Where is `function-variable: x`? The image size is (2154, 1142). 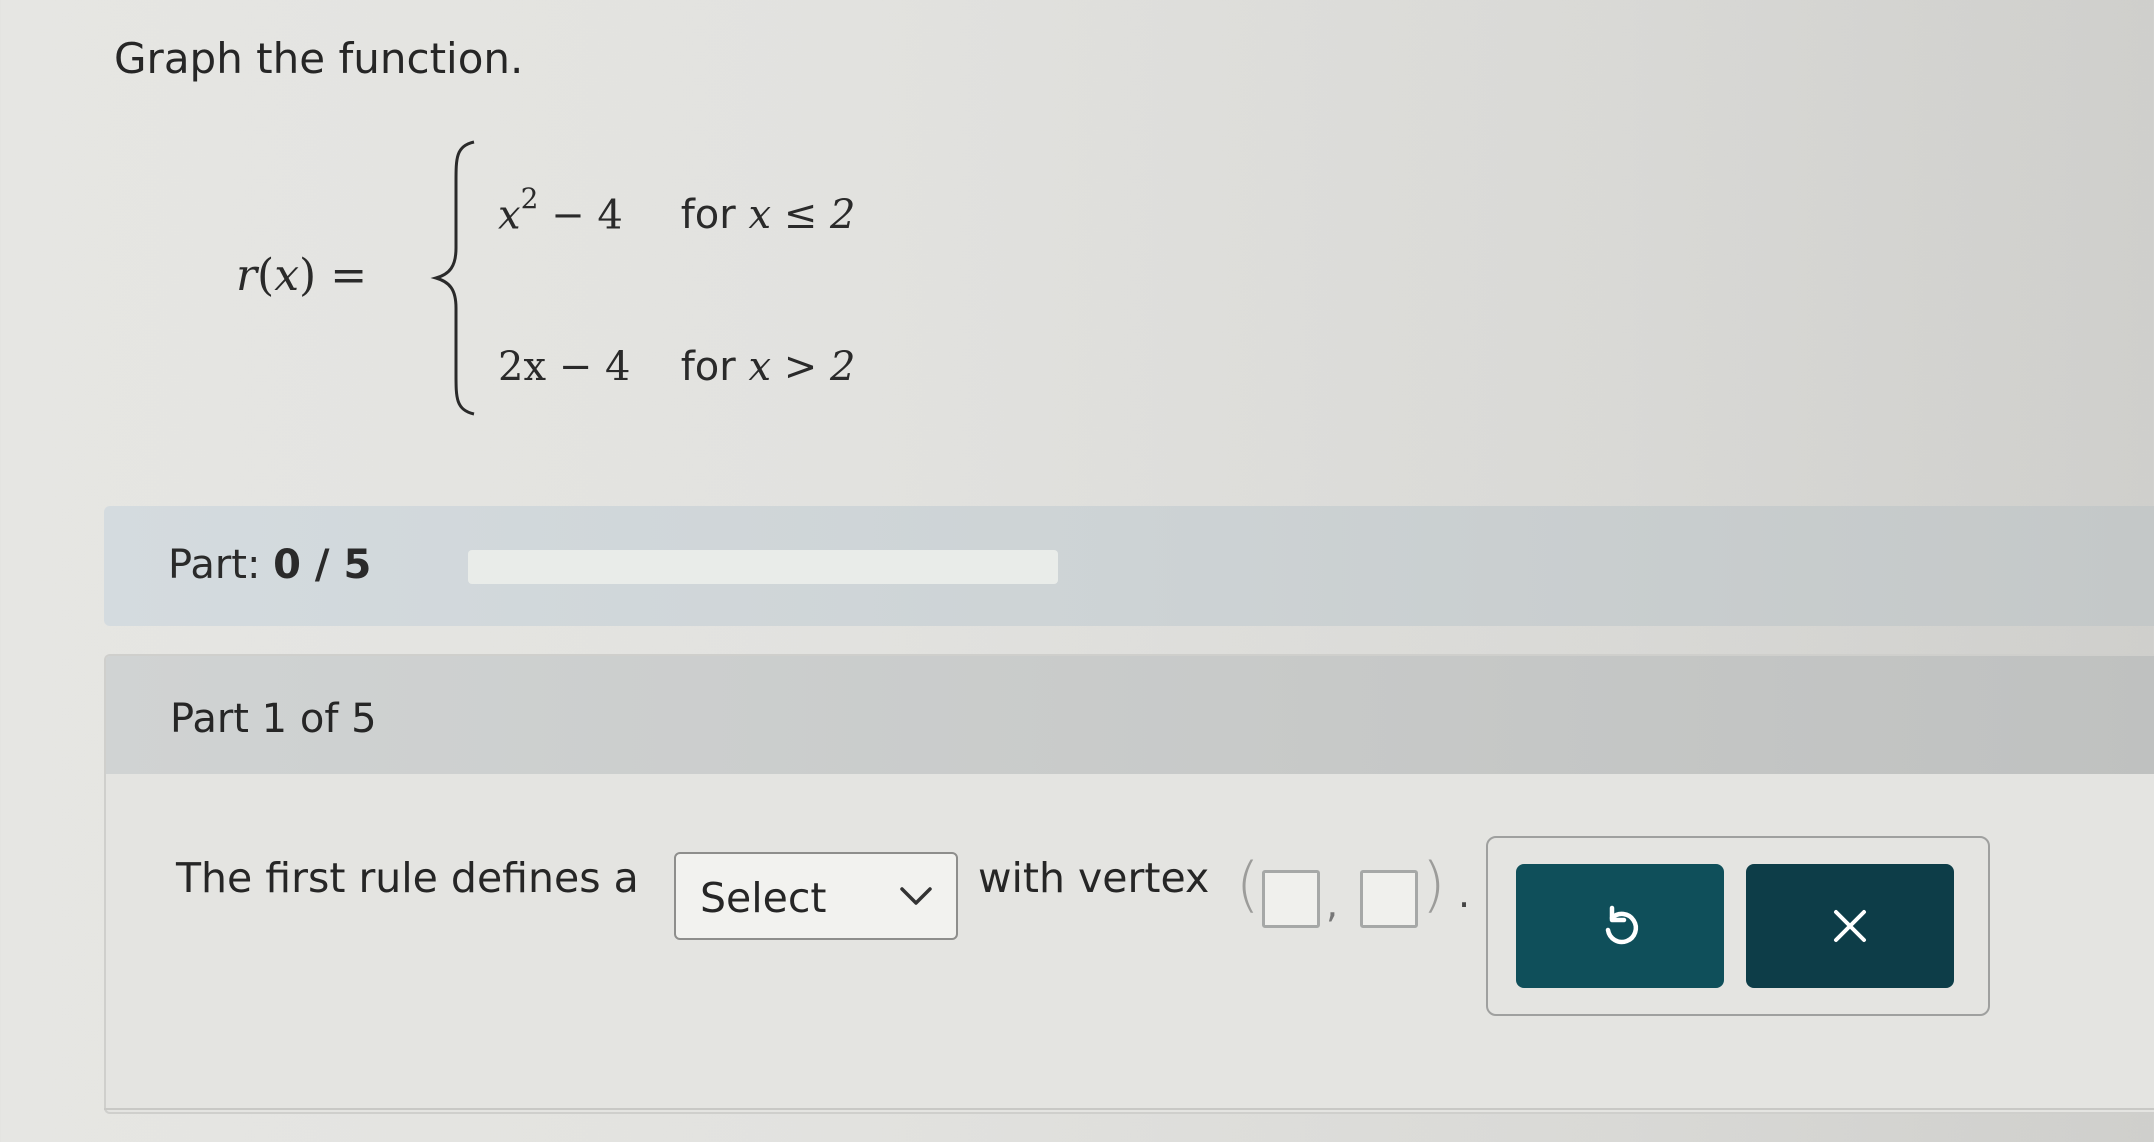
function-variable: x is located at coordinates (287, 275).